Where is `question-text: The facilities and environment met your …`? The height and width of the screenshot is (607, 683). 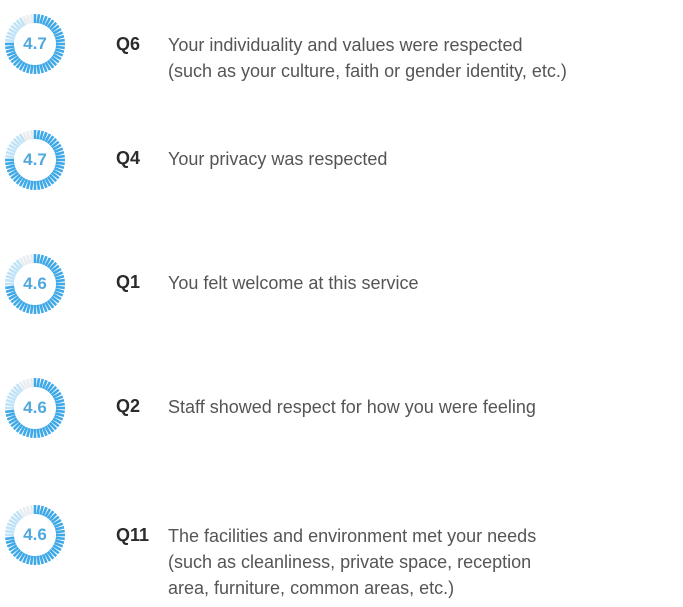 question-text: The facilities and environment met your … is located at coordinates (423, 562).